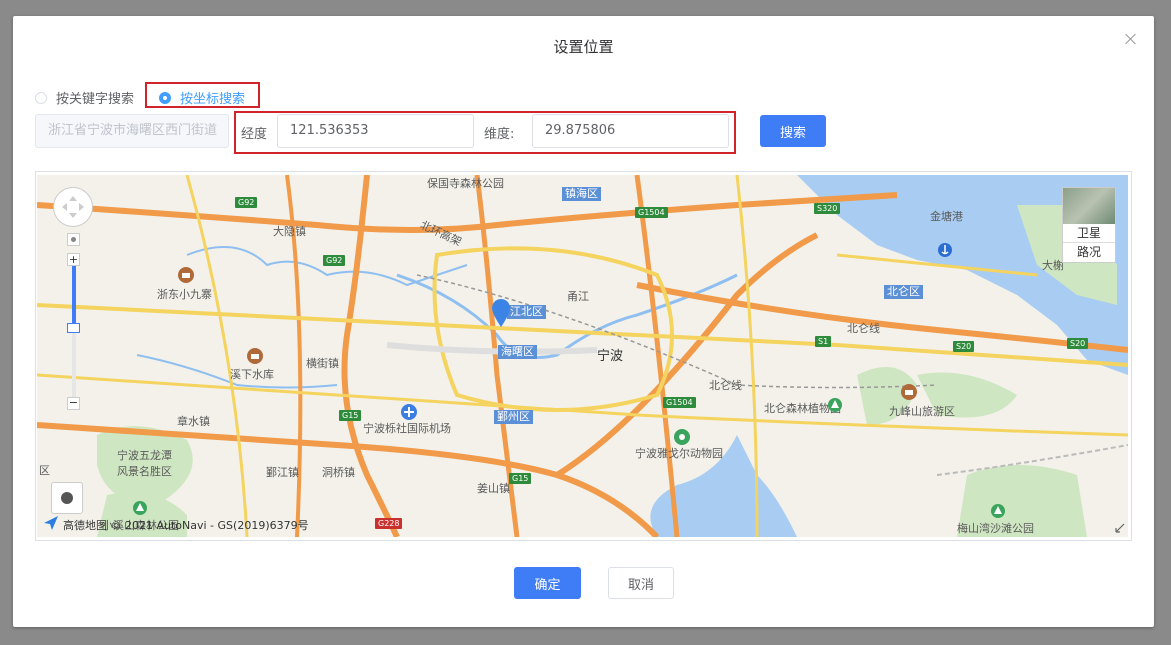 Image resolution: width=1171 pixels, height=645 pixels. I want to click on zoom-slider-track, so click(74, 365).